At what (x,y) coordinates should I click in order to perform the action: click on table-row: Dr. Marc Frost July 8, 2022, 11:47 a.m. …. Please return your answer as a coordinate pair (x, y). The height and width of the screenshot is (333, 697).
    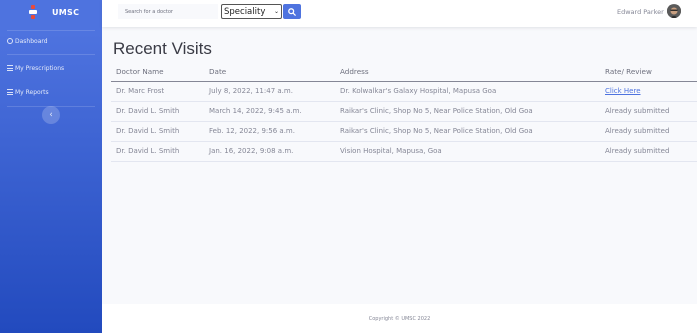
    Looking at the image, I should click on (404, 91).